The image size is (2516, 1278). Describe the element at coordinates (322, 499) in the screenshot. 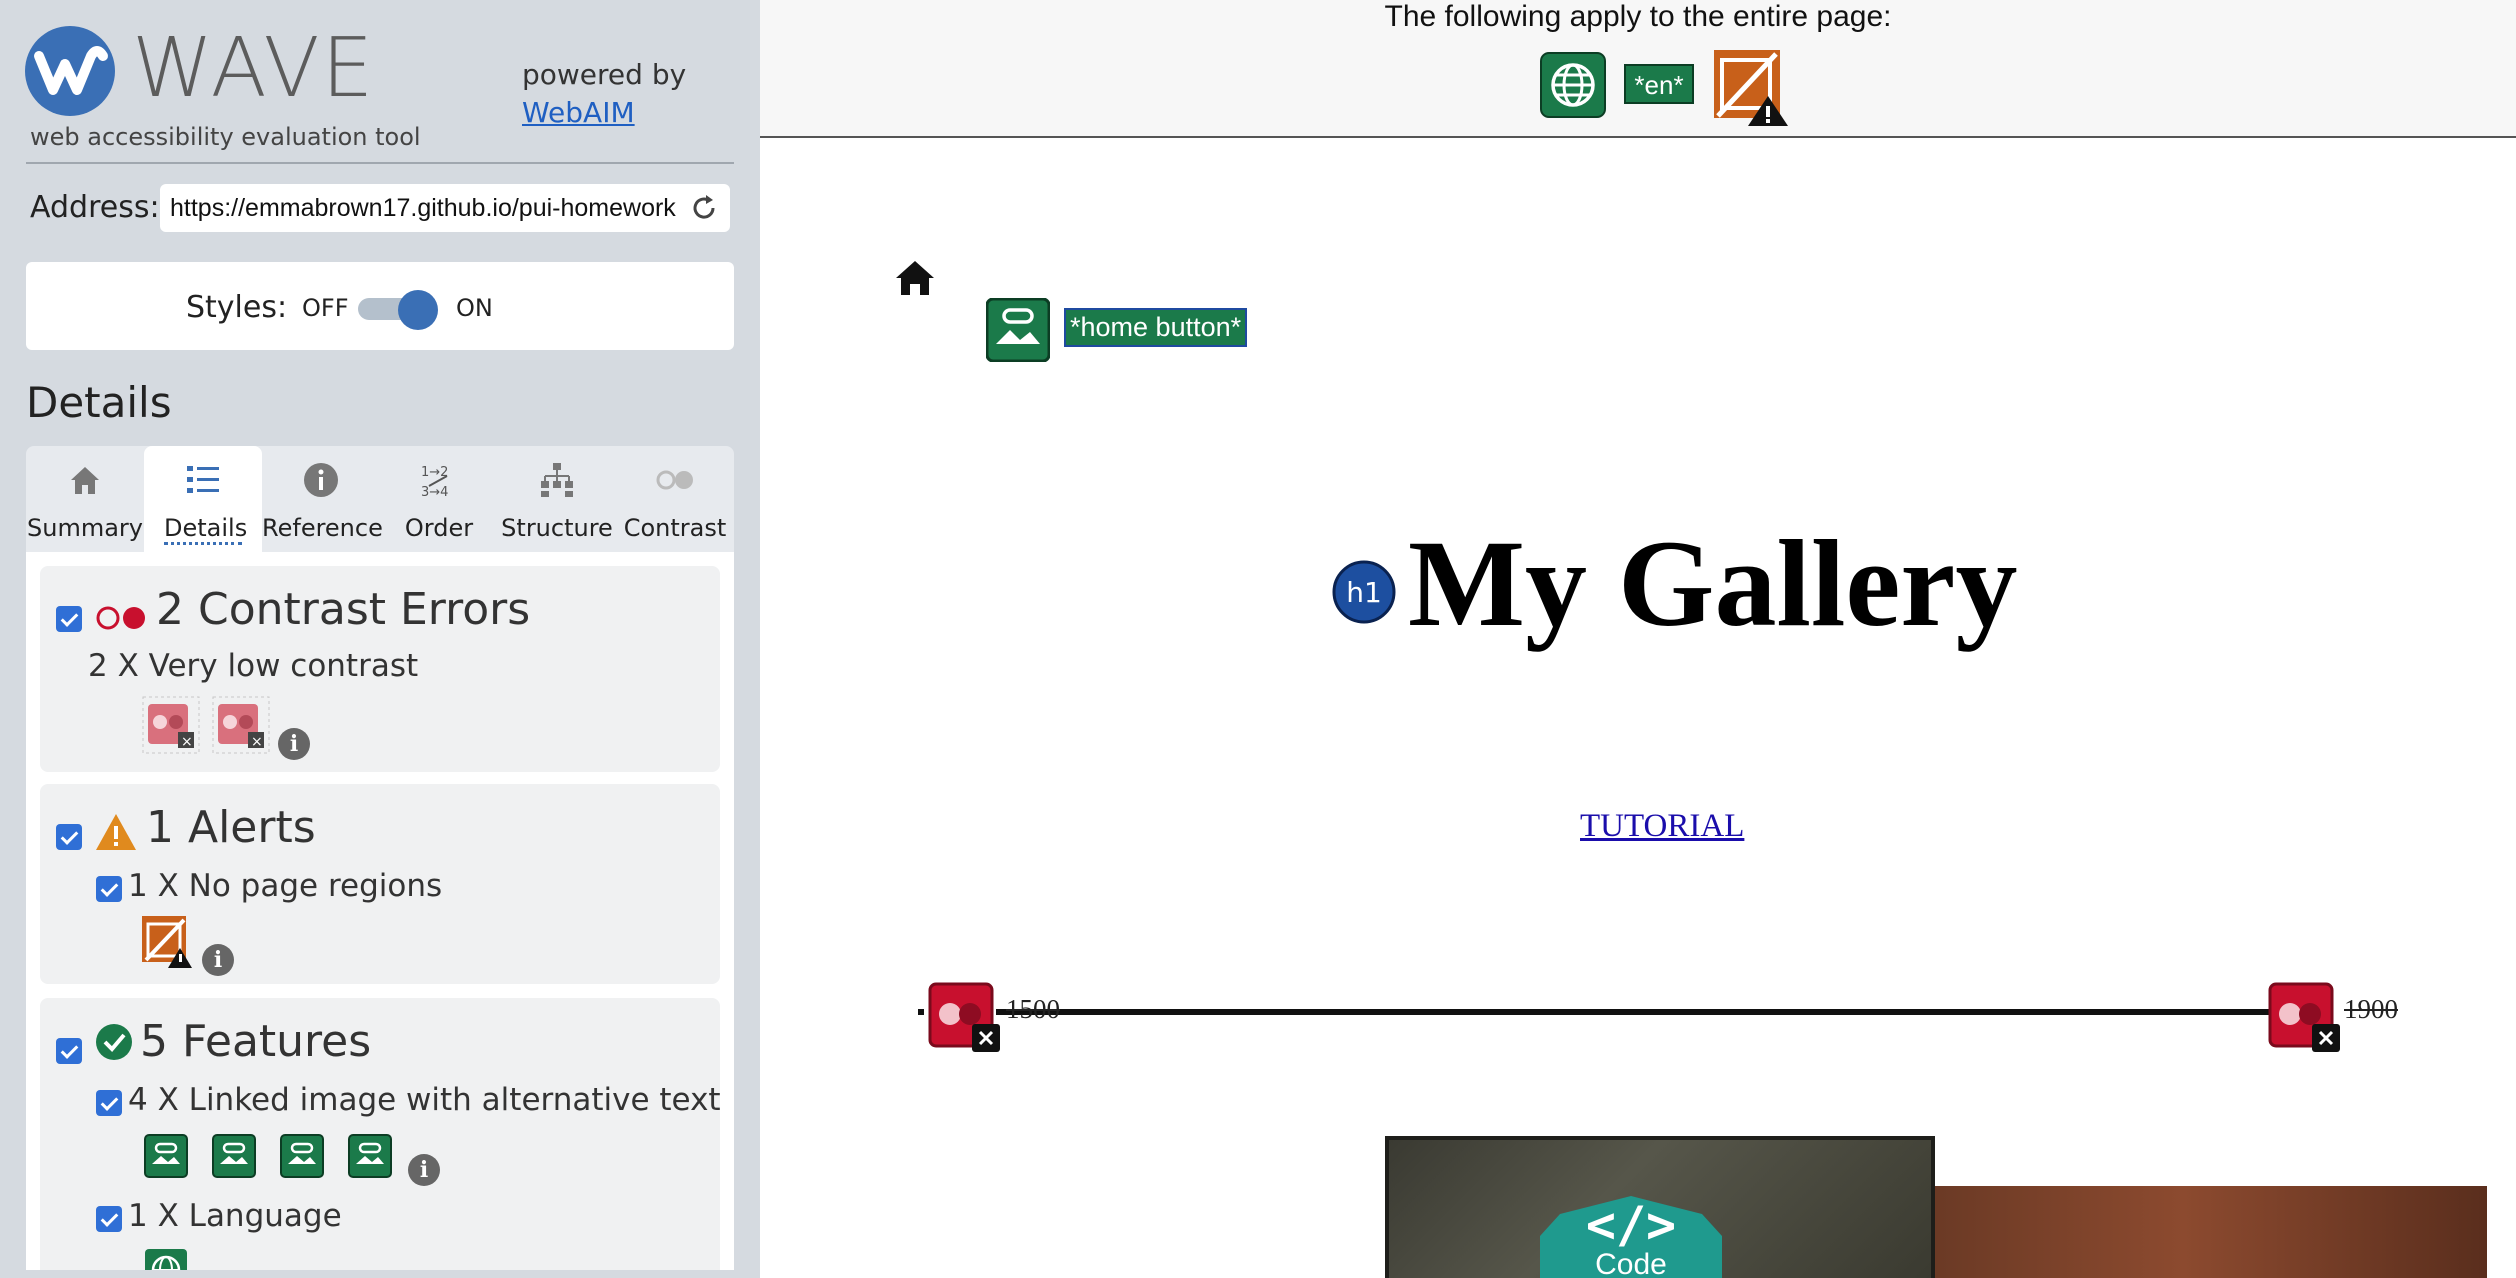

I see `tab-reference: Reference` at that location.